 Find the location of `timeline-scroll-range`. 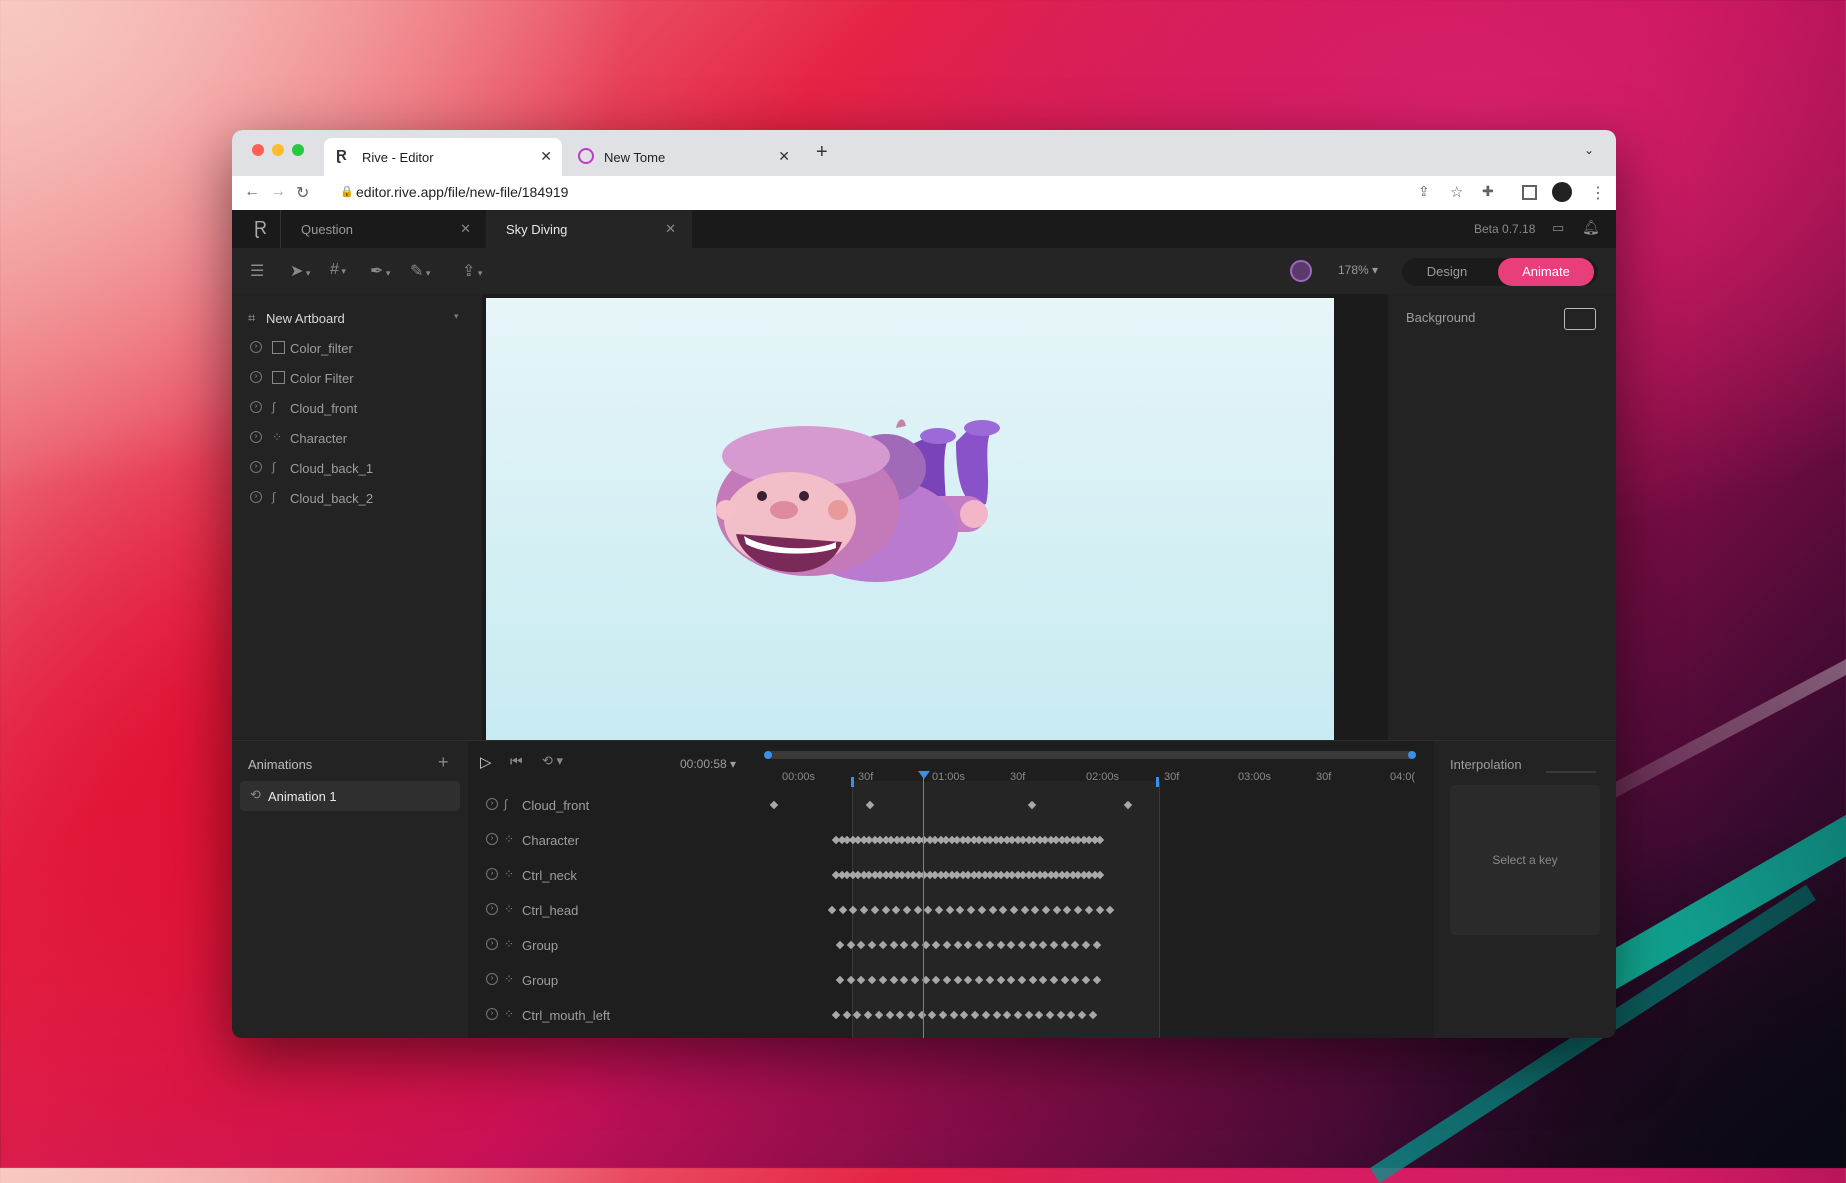

timeline-scroll-range is located at coordinates (1090, 755).